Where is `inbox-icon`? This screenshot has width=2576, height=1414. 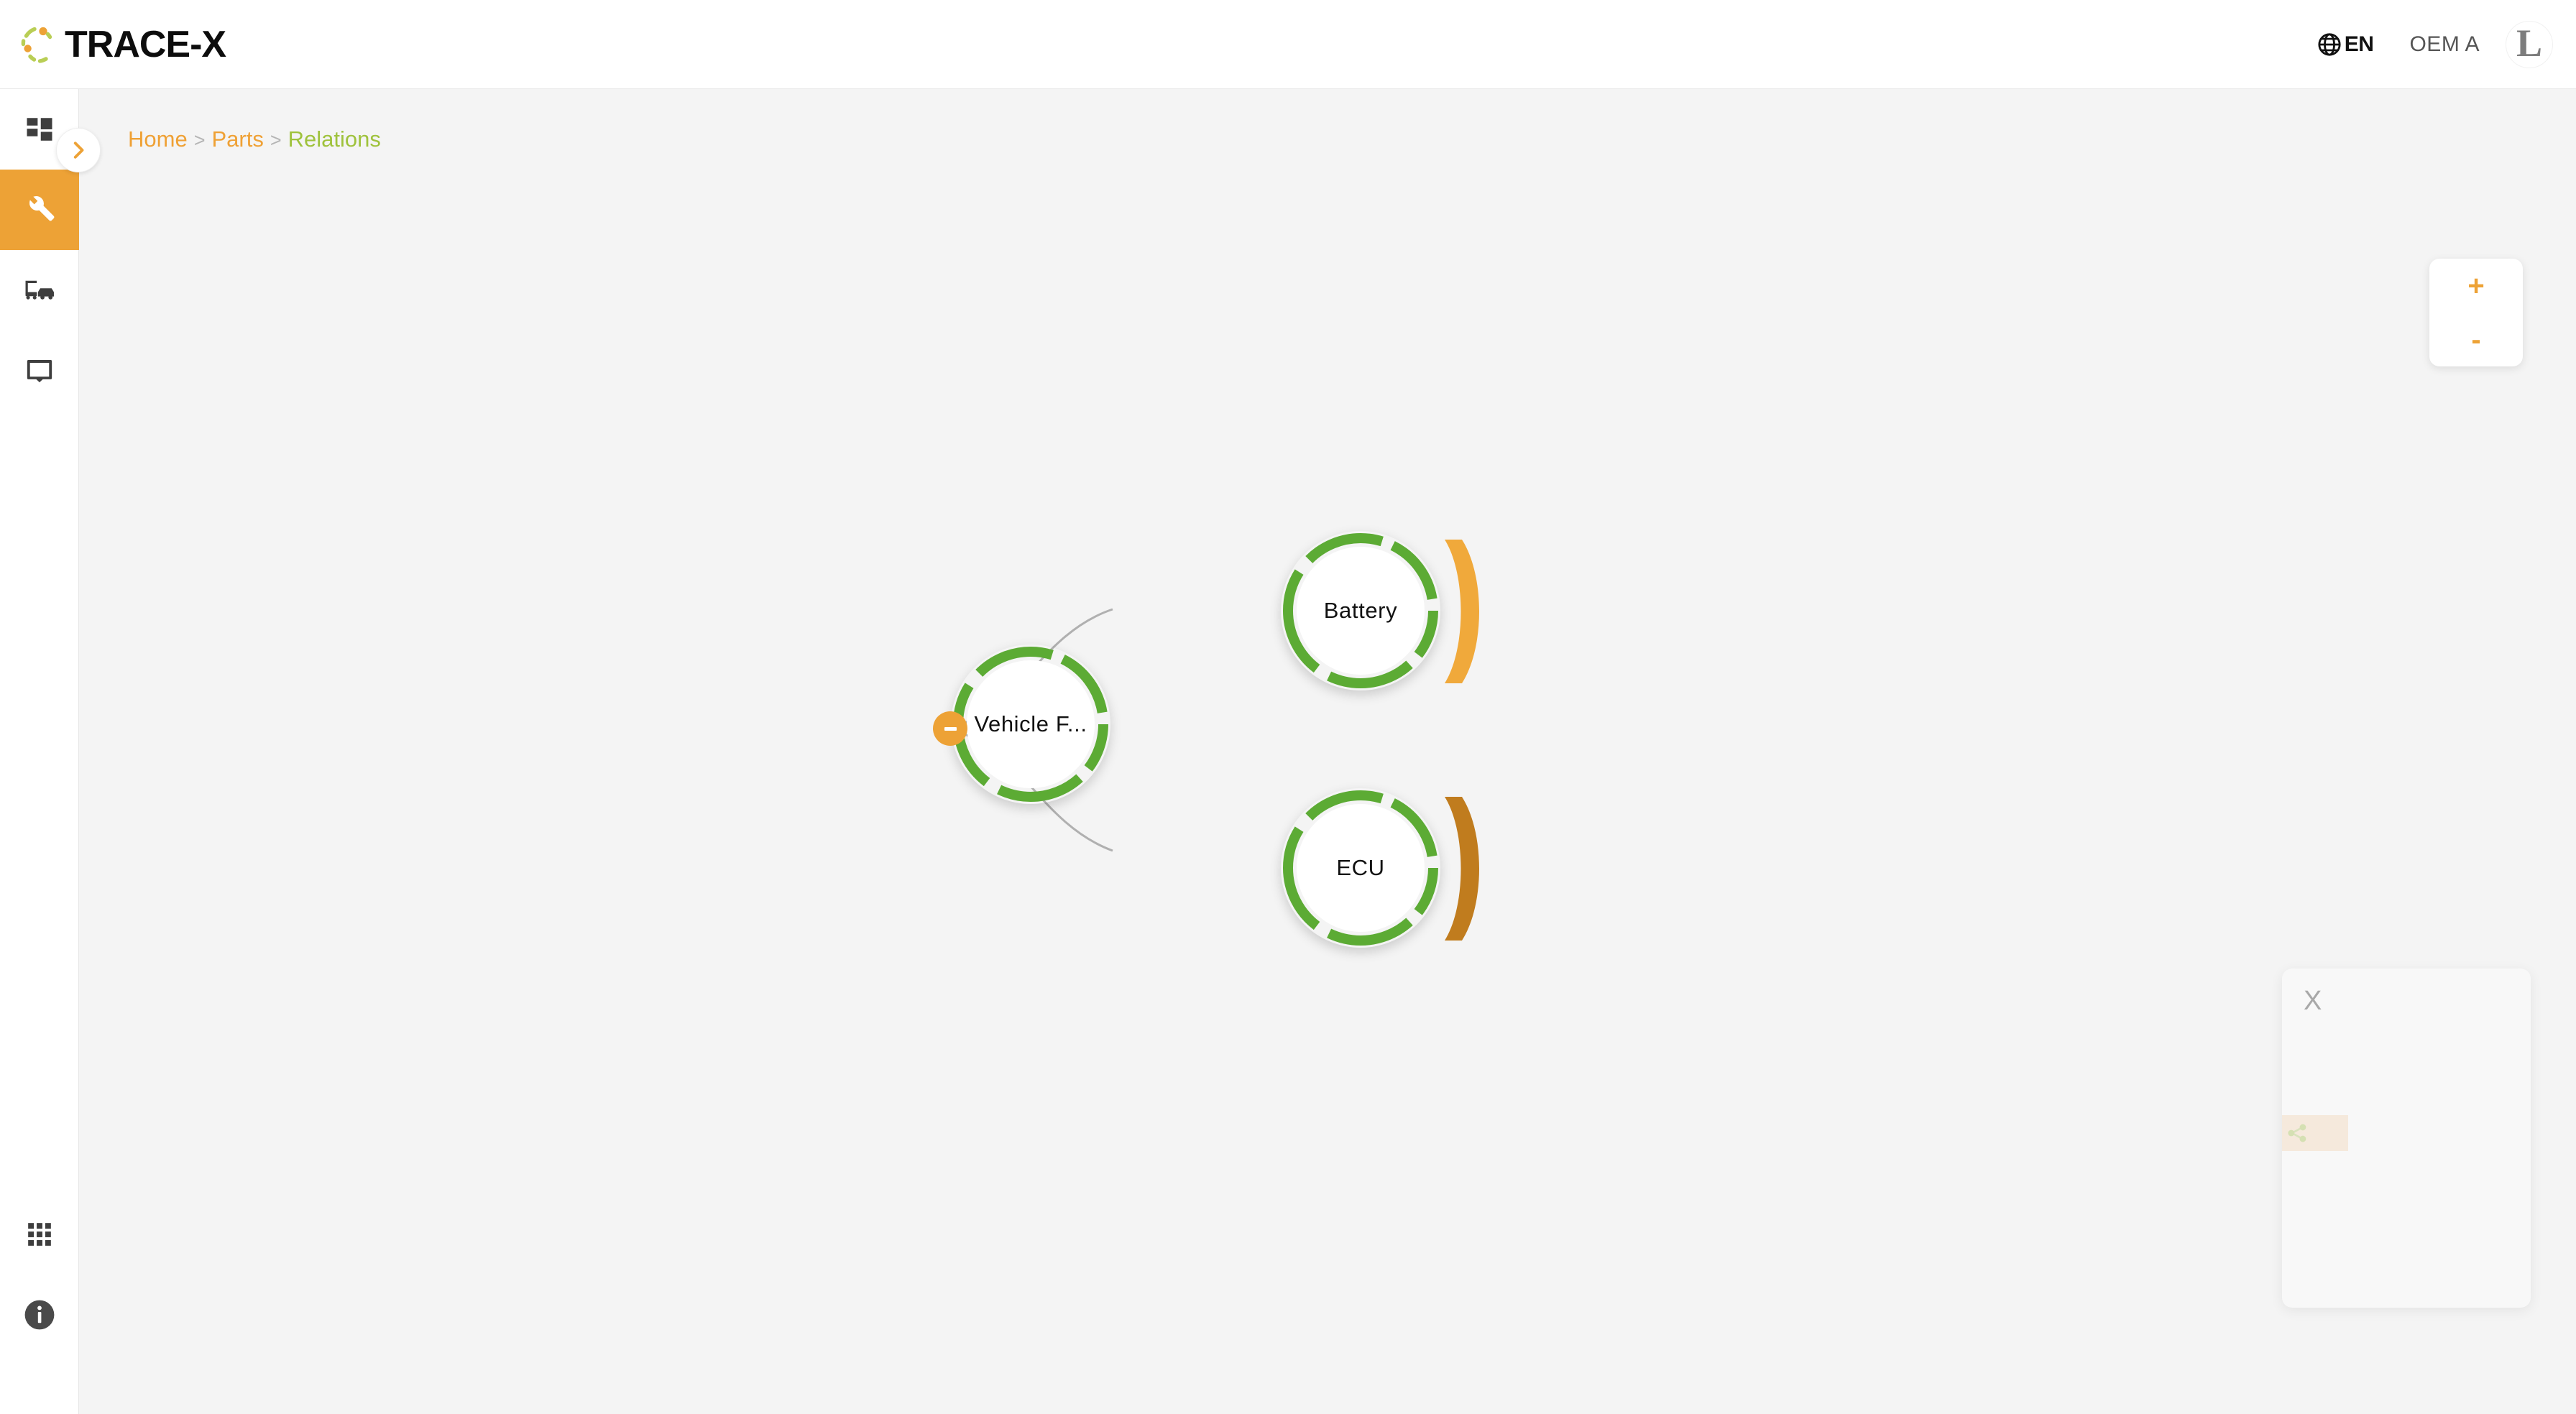 inbox-icon is located at coordinates (39, 371).